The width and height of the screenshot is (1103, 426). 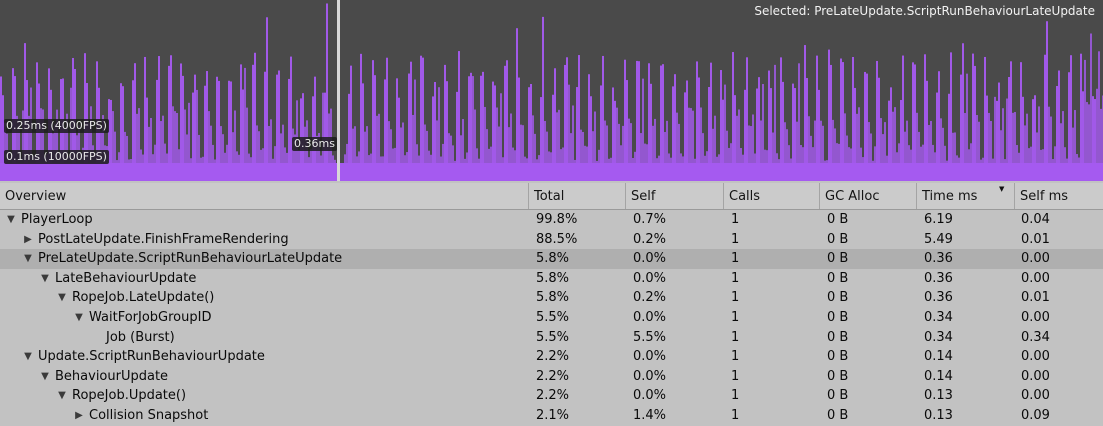 I want to click on column-header-self: Self, so click(x=674, y=196).